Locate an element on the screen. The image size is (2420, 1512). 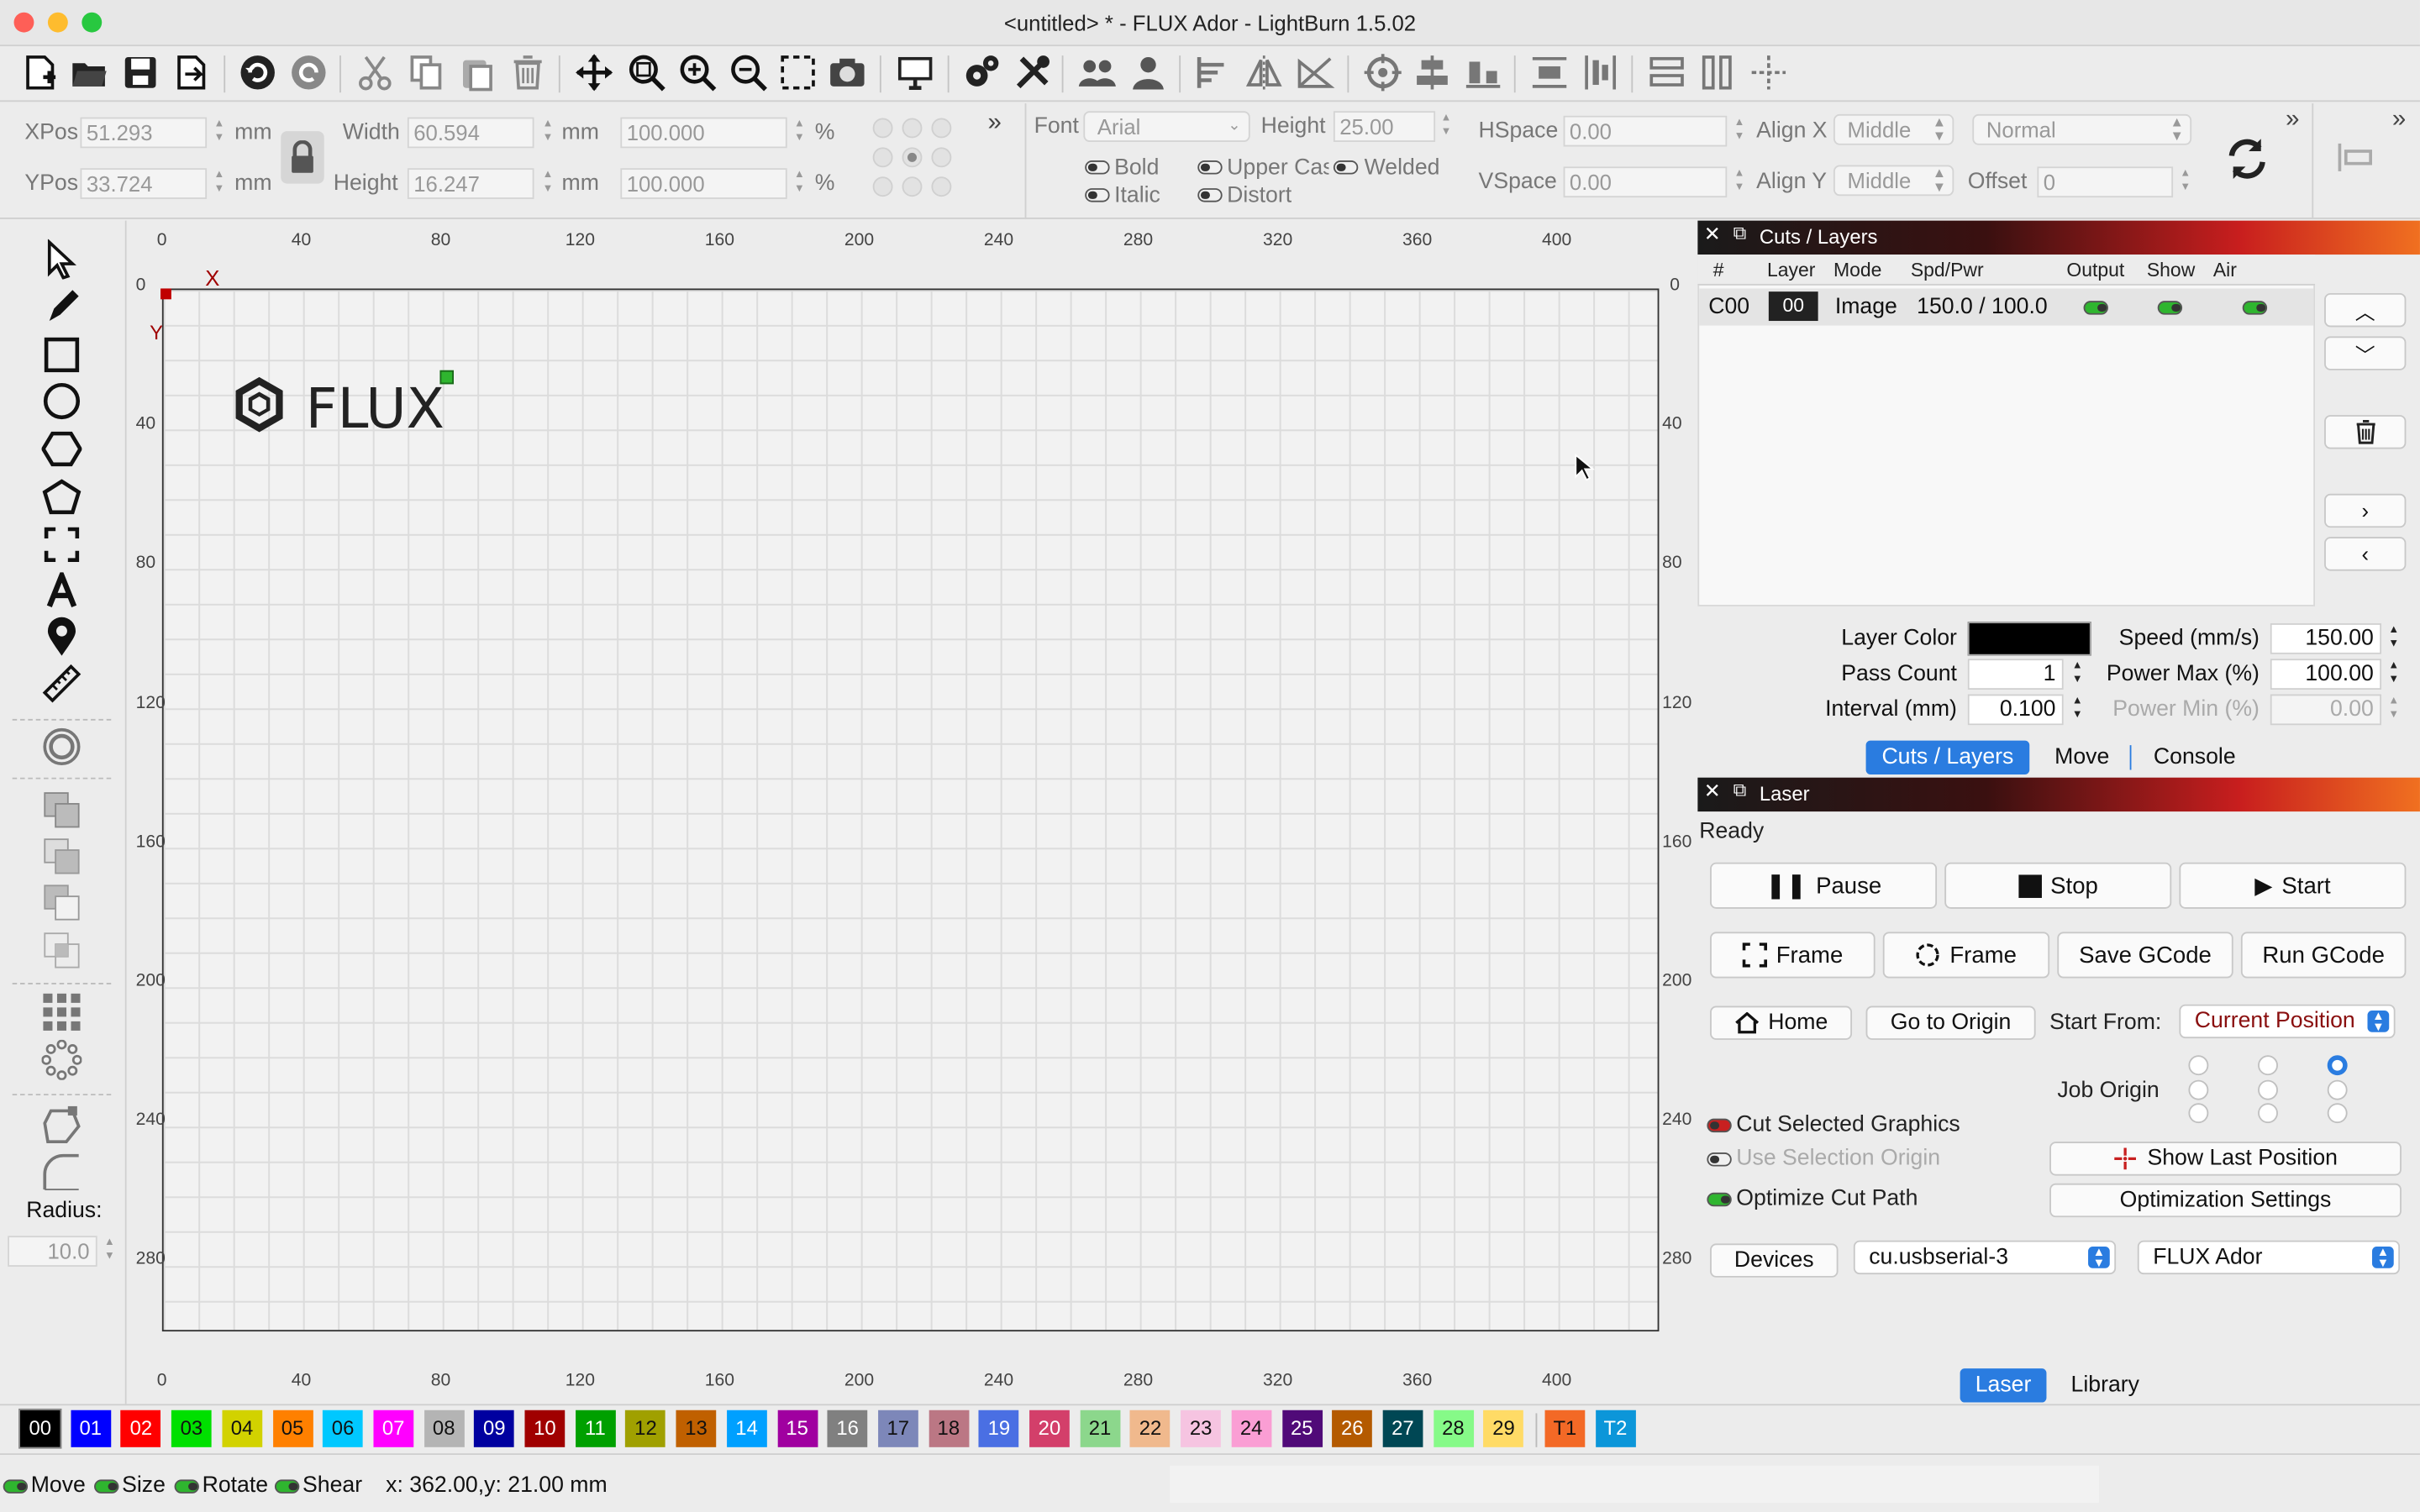
row-air-toggle is located at coordinates (2255, 308).